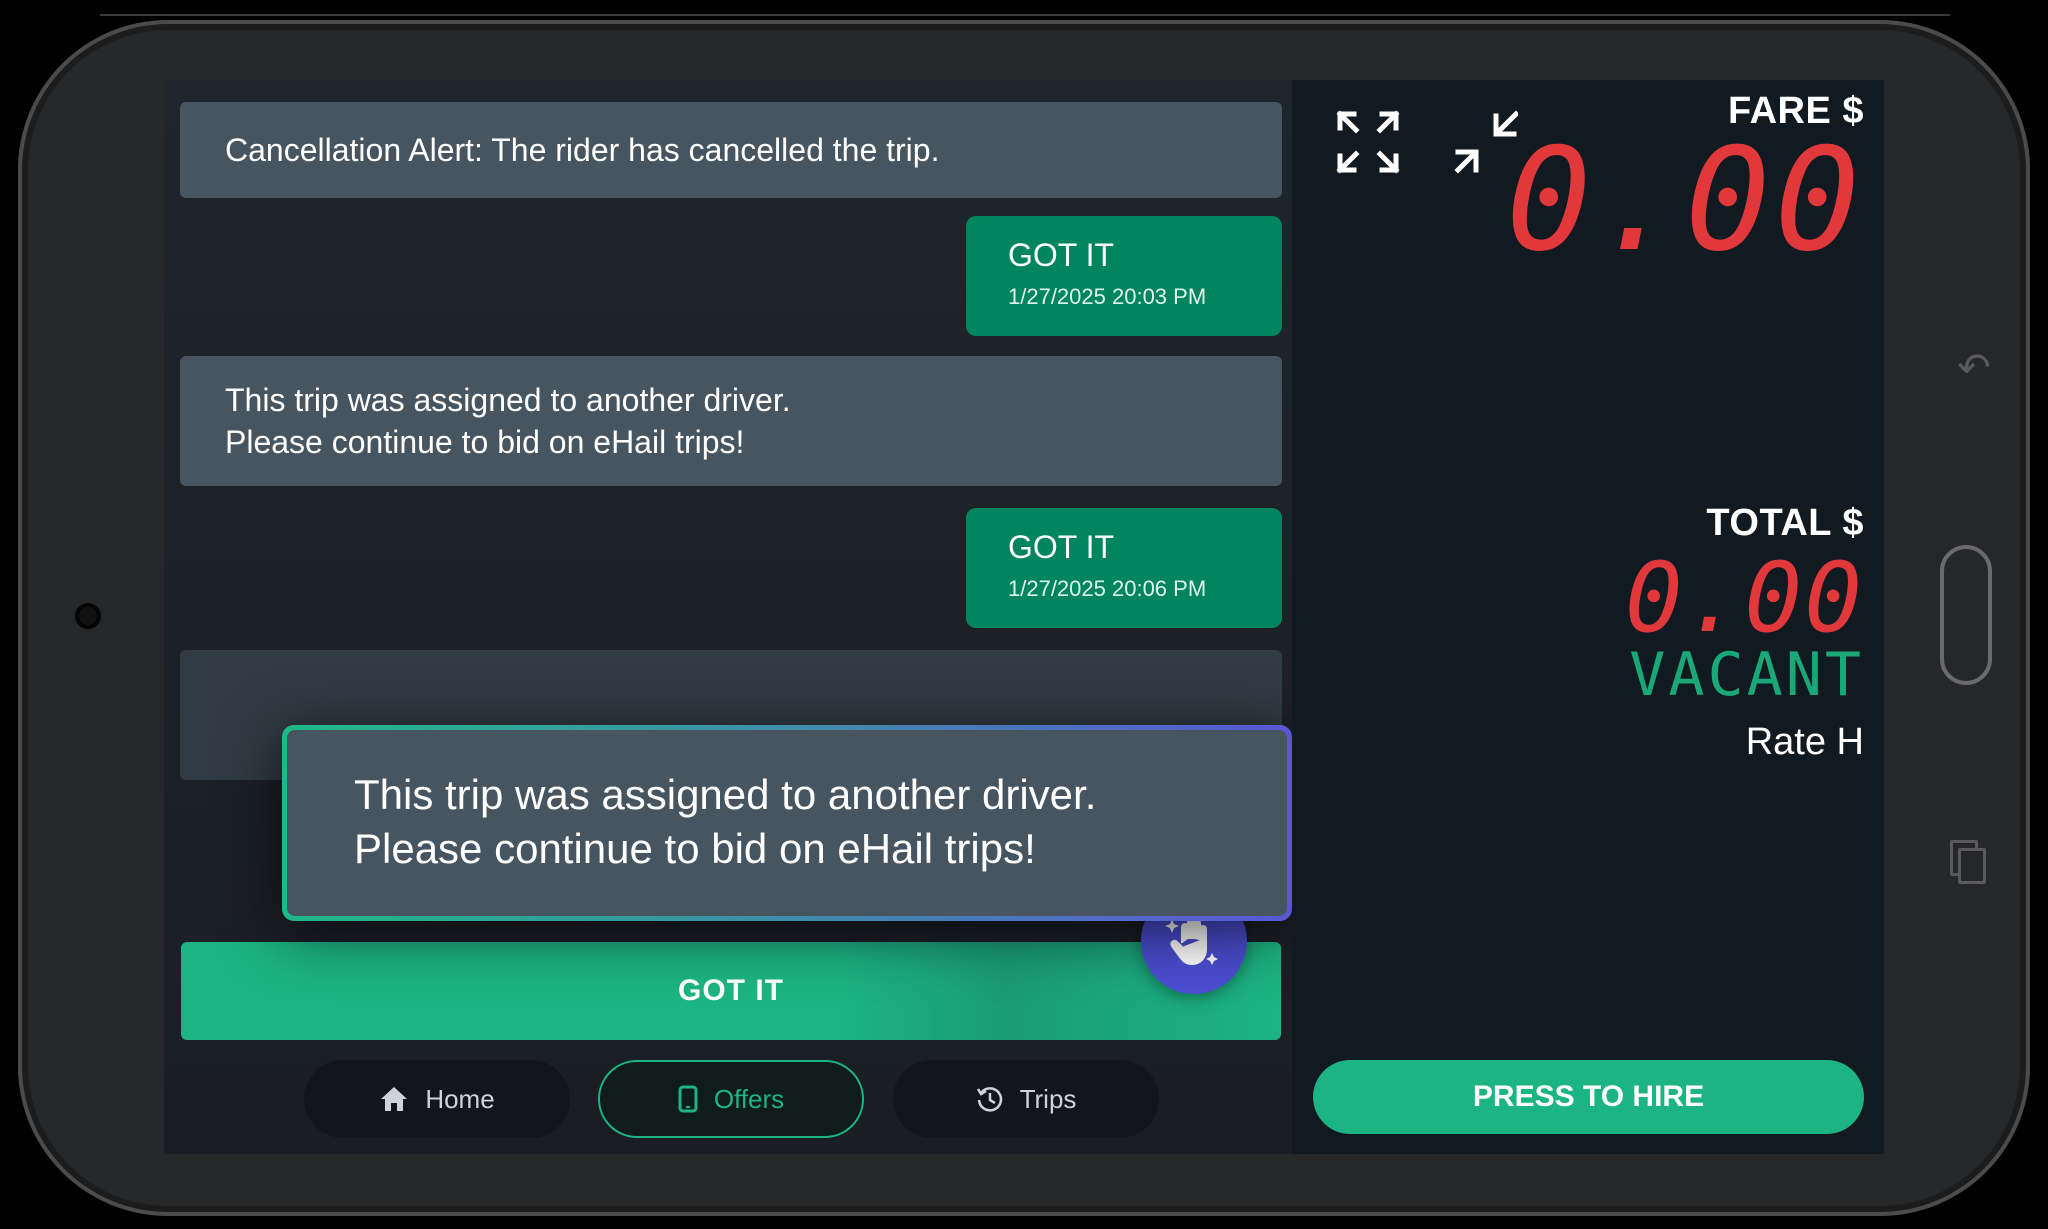  I want to click on nav-label: Trips, so click(1048, 1098).